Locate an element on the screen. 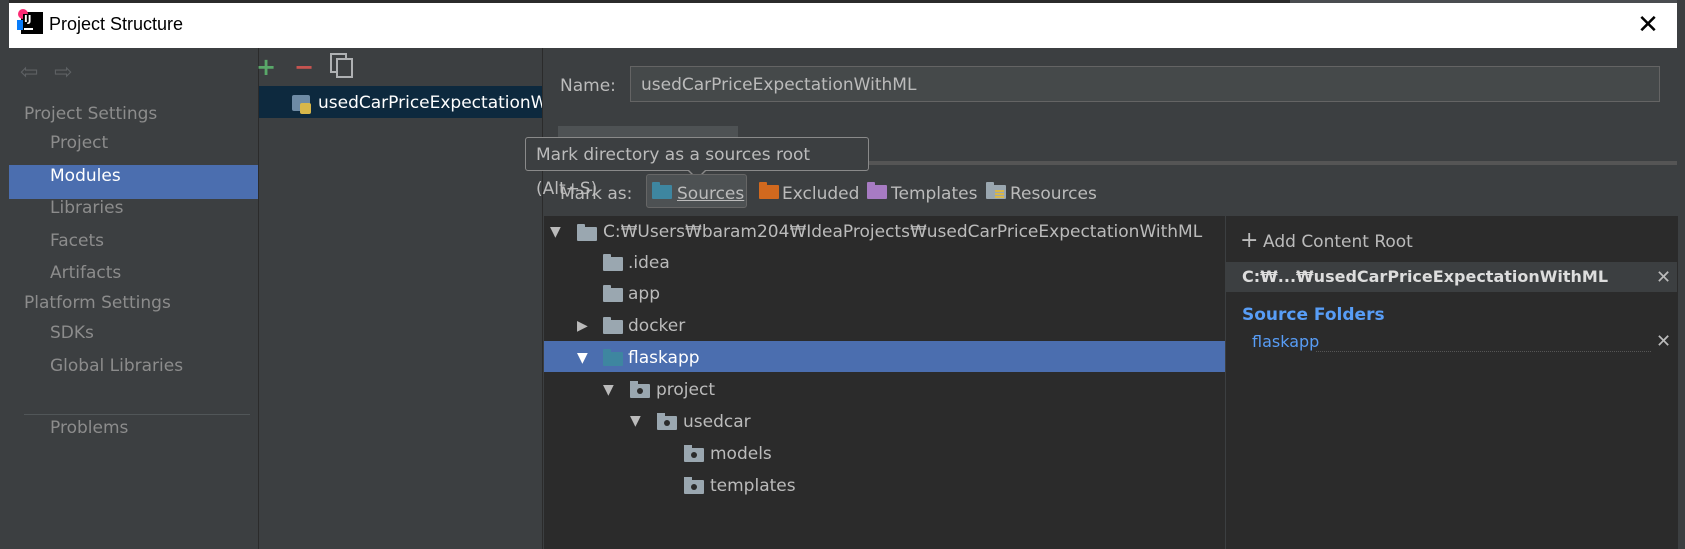 The image size is (1685, 549). tree-node-usedcar: usedcar is located at coordinates (717, 422).